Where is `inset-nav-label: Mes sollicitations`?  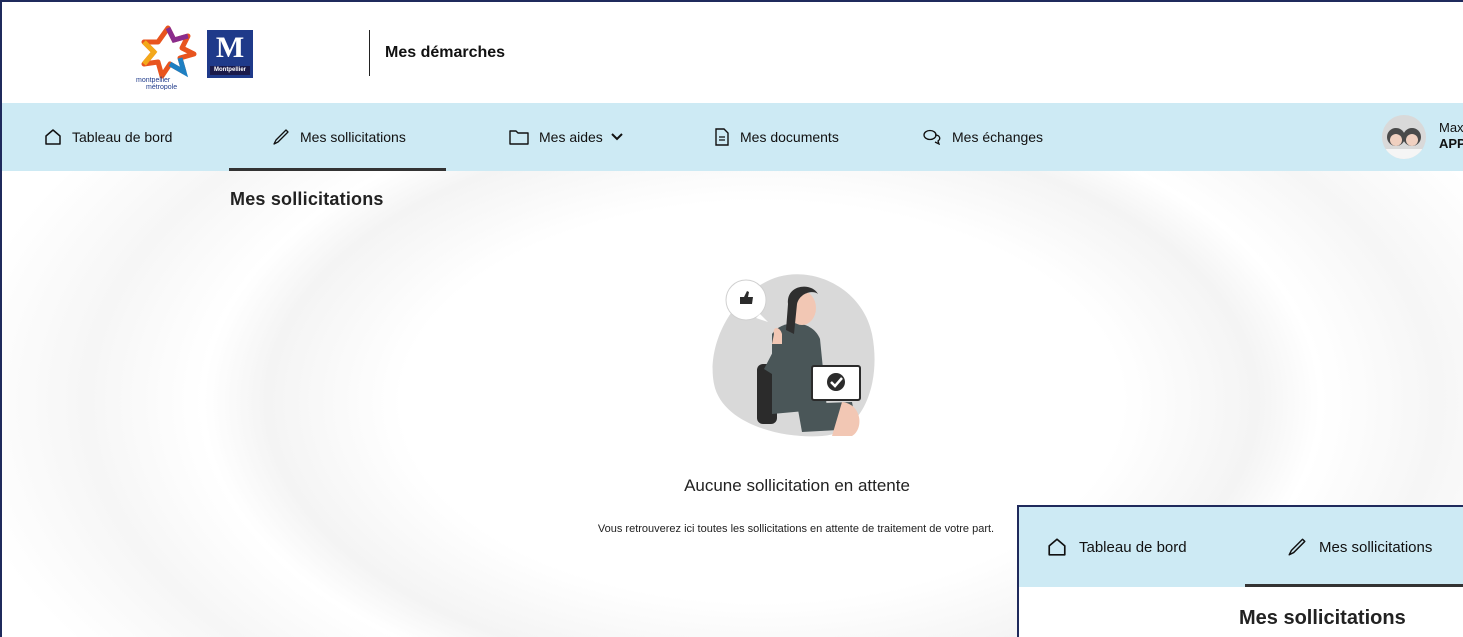 inset-nav-label: Mes sollicitations is located at coordinates (1376, 547).